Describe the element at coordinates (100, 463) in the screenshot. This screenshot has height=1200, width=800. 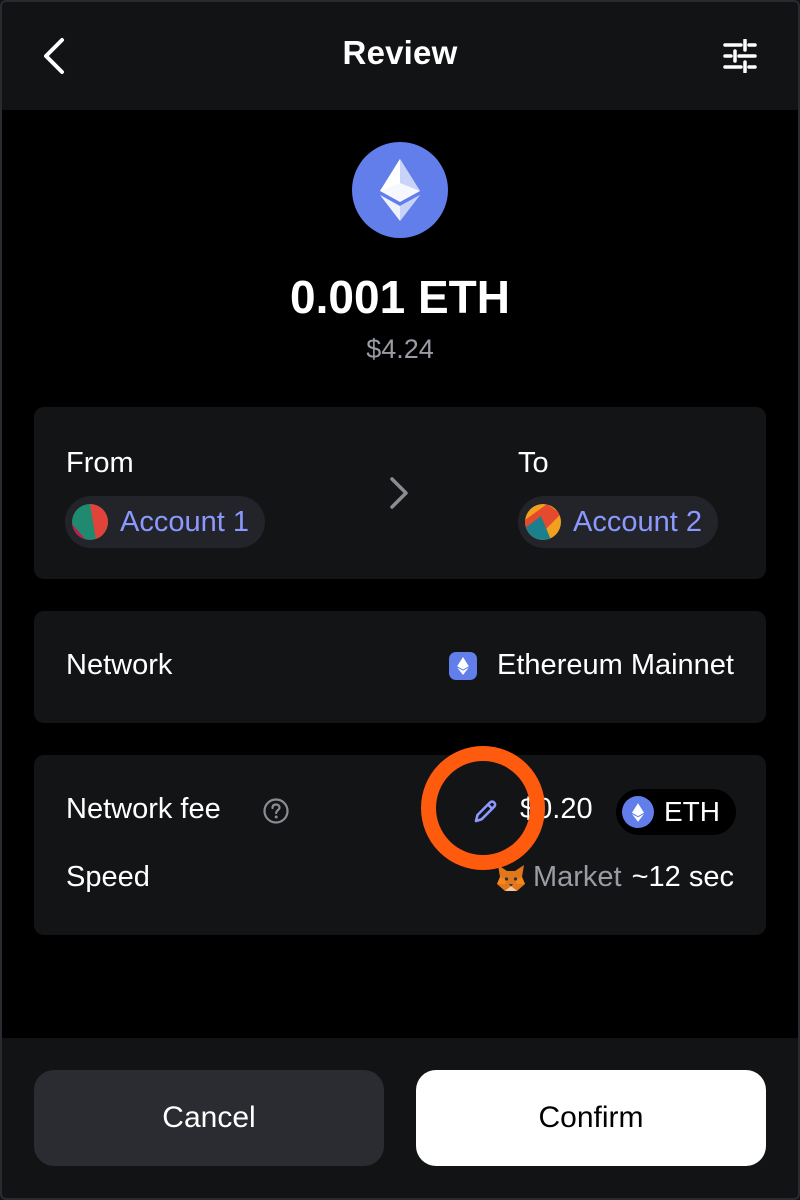
I see `from-label: From` at that location.